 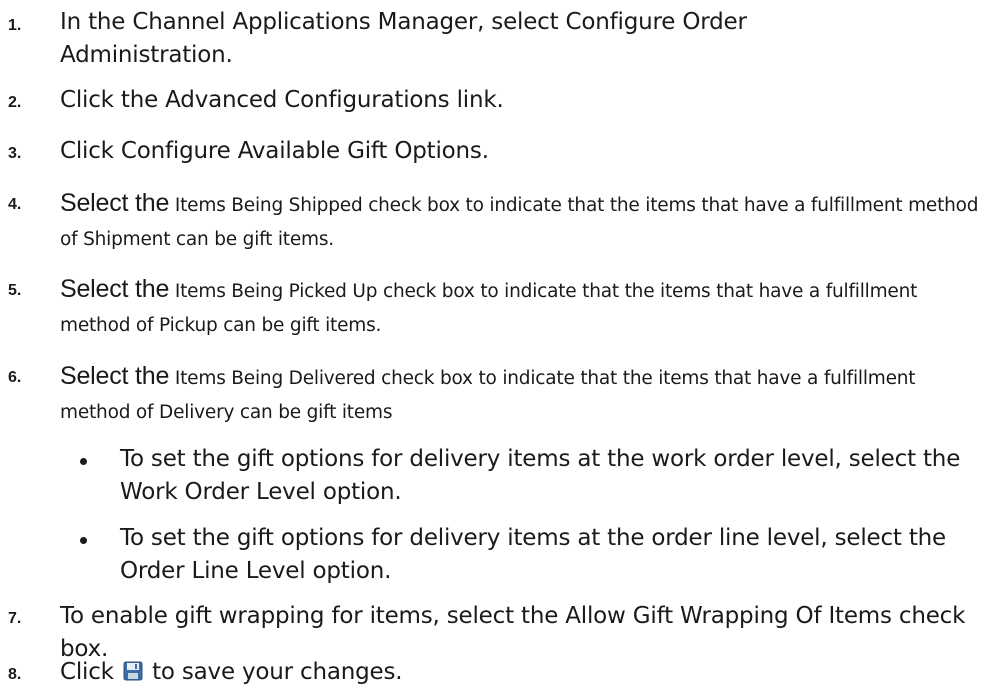 What do you see at coordinates (133, 669) in the screenshot?
I see `floppy-disk-save-icon` at bounding box center [133, 669].